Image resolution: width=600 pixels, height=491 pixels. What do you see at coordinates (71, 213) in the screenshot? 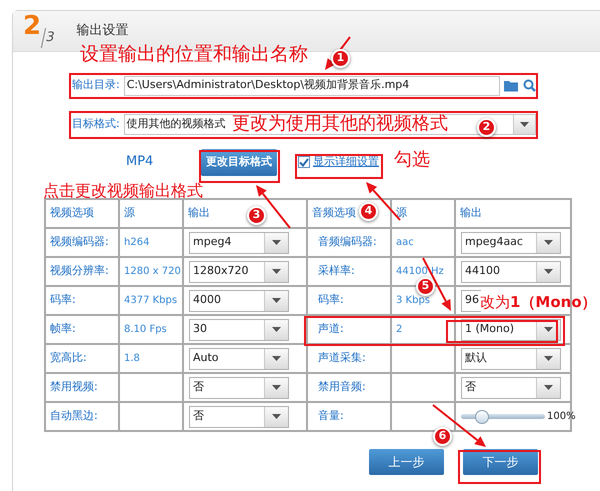
I see `column-header: 视频选项` at bounding box center [71, 213].